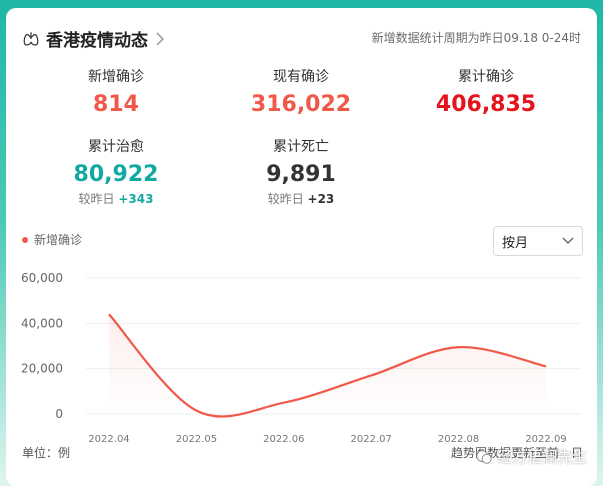 This screenshot has height=486, width=603. I want to click on stat-new-confirmed: 新增确诊 814, so click(116, 92).